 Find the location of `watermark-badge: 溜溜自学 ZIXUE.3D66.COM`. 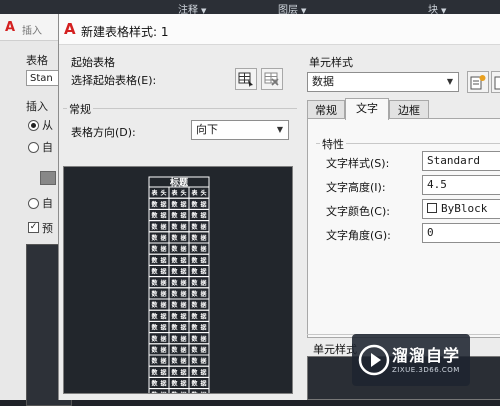

watermark-badge: 溜溜自学 ZIXUE.3D66.COM is located at coordinates (411, 360).